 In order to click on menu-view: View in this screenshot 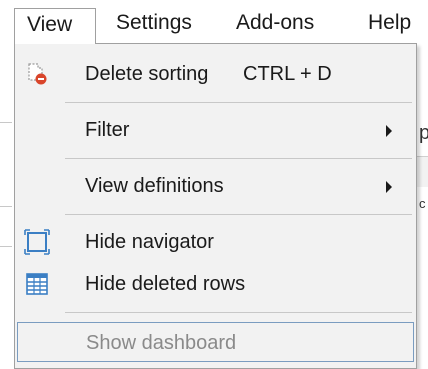, I will do `click(55, 26)`.